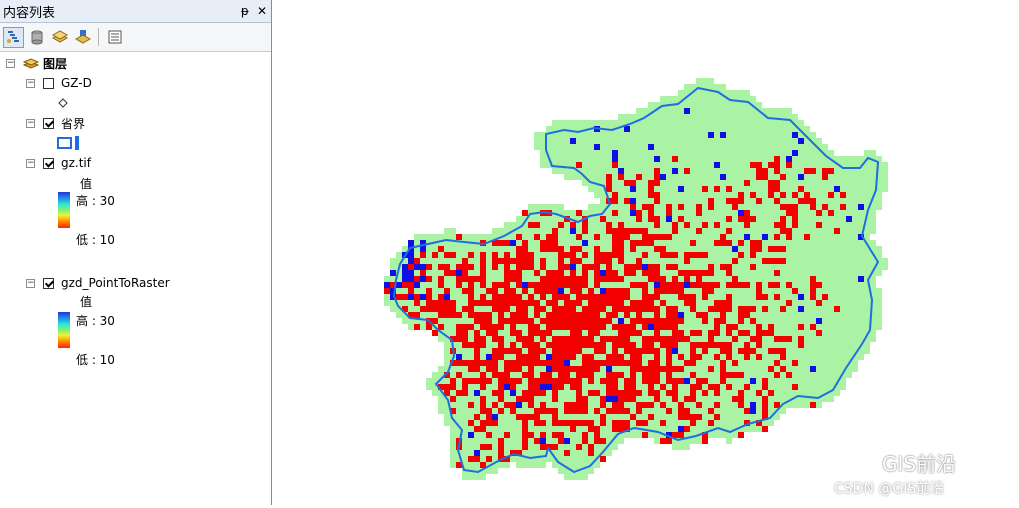 The image size is (1019, 508). What do you see at coordinates (55, 123) in the screenshot?
I see `layer-item-province-boundary: − 省界` at bounding box center [55, 123].